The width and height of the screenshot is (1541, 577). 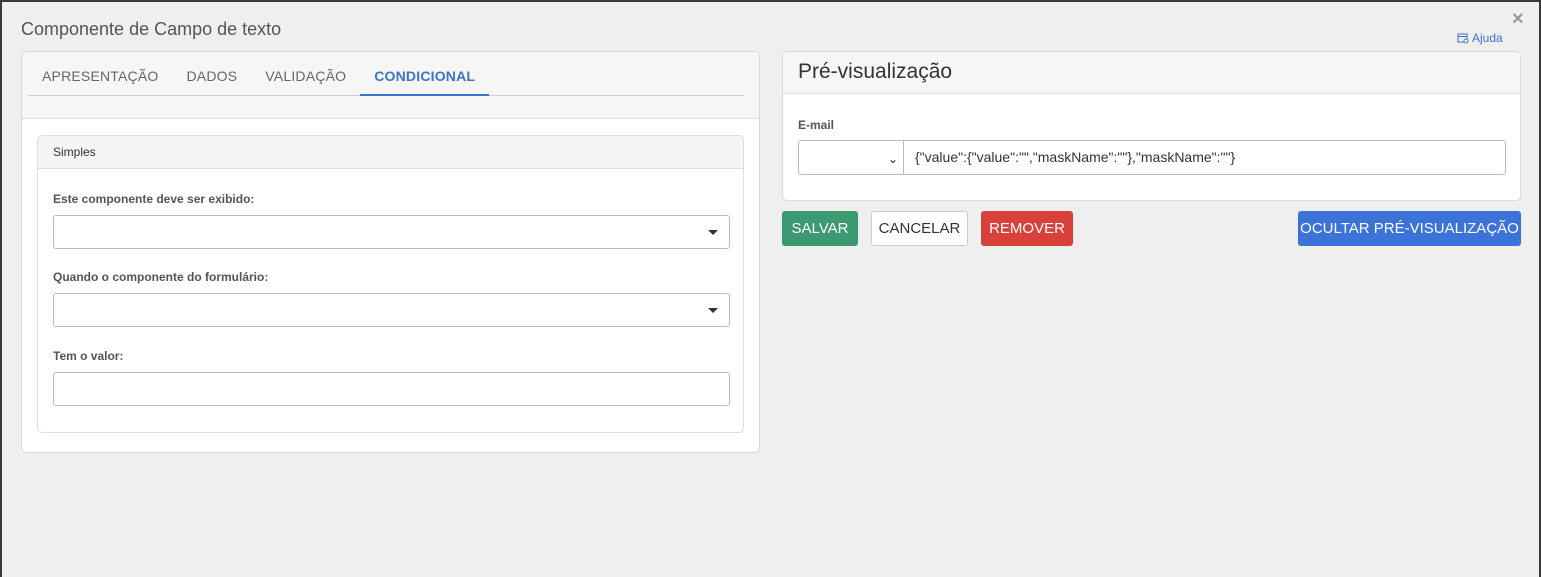 What do you see at coordinates (100, 79) in the screenshot?
I see `tab-apresentacao: APRESENTAÇÃO` at bounding box center [100, 79].